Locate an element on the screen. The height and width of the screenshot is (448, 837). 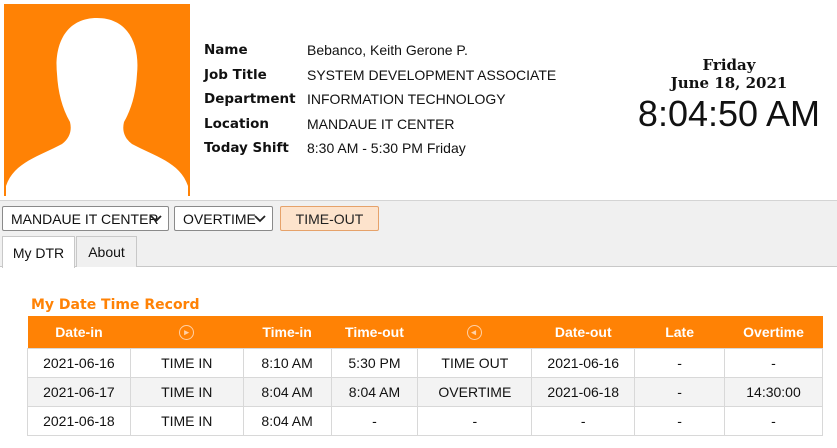
column-header-in-type: ▸ is located at coordinates (187, 332).